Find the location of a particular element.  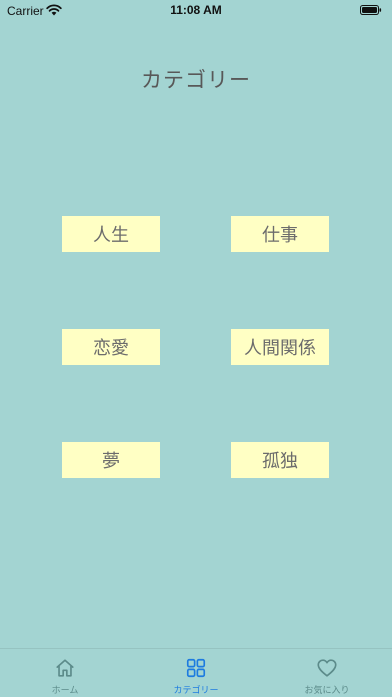

status-bar: Carrier 11:08 AM is located at coordinates (196, 11).